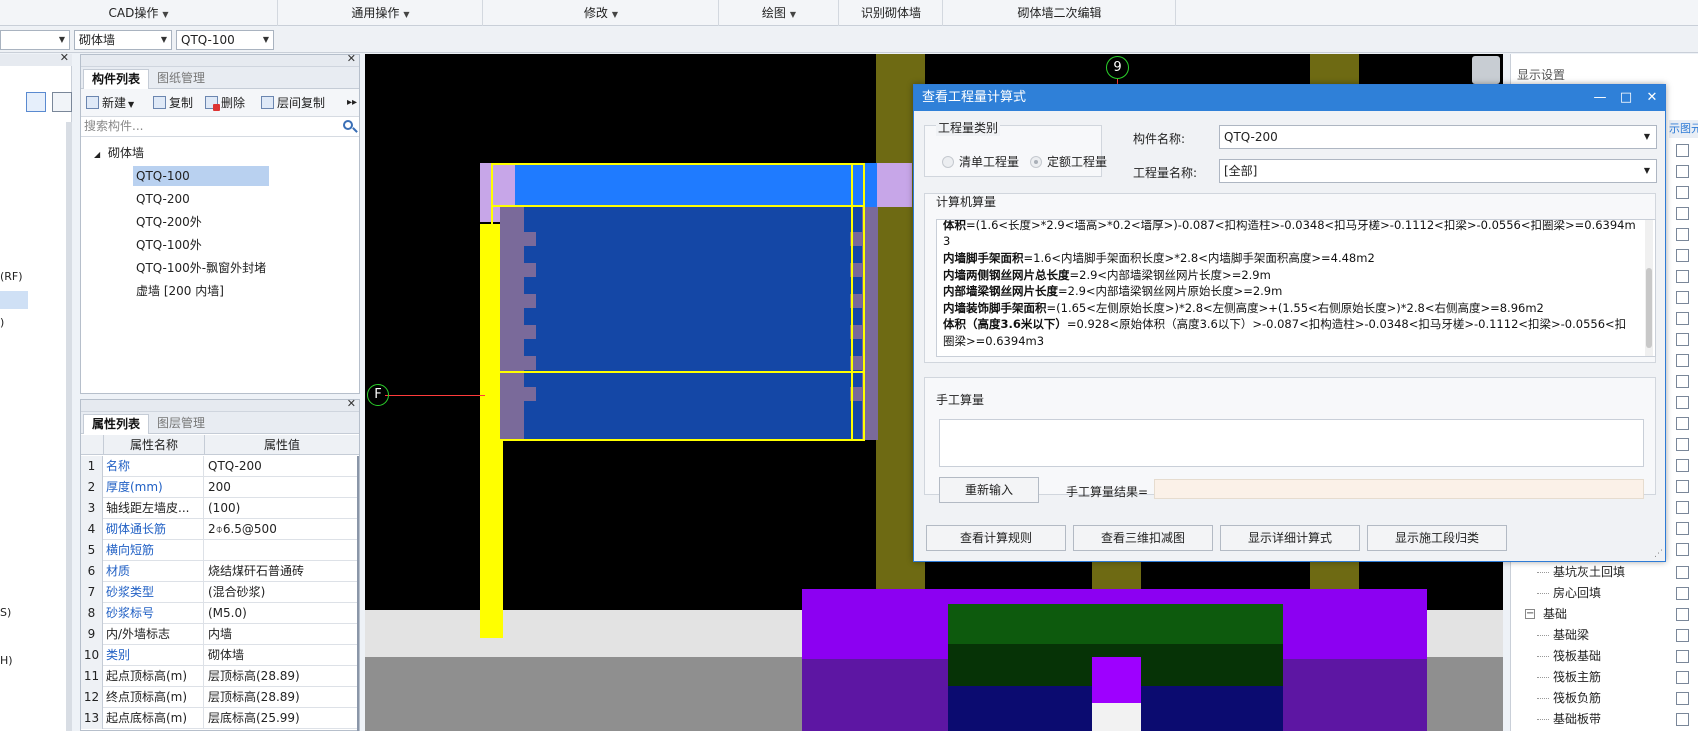 This screenshot has height=731, width=1698. What do you see at coordinates (11, 276) in the screenshot?
I see `nav-item-rf: (RF)` at bounding box center [11, 276].